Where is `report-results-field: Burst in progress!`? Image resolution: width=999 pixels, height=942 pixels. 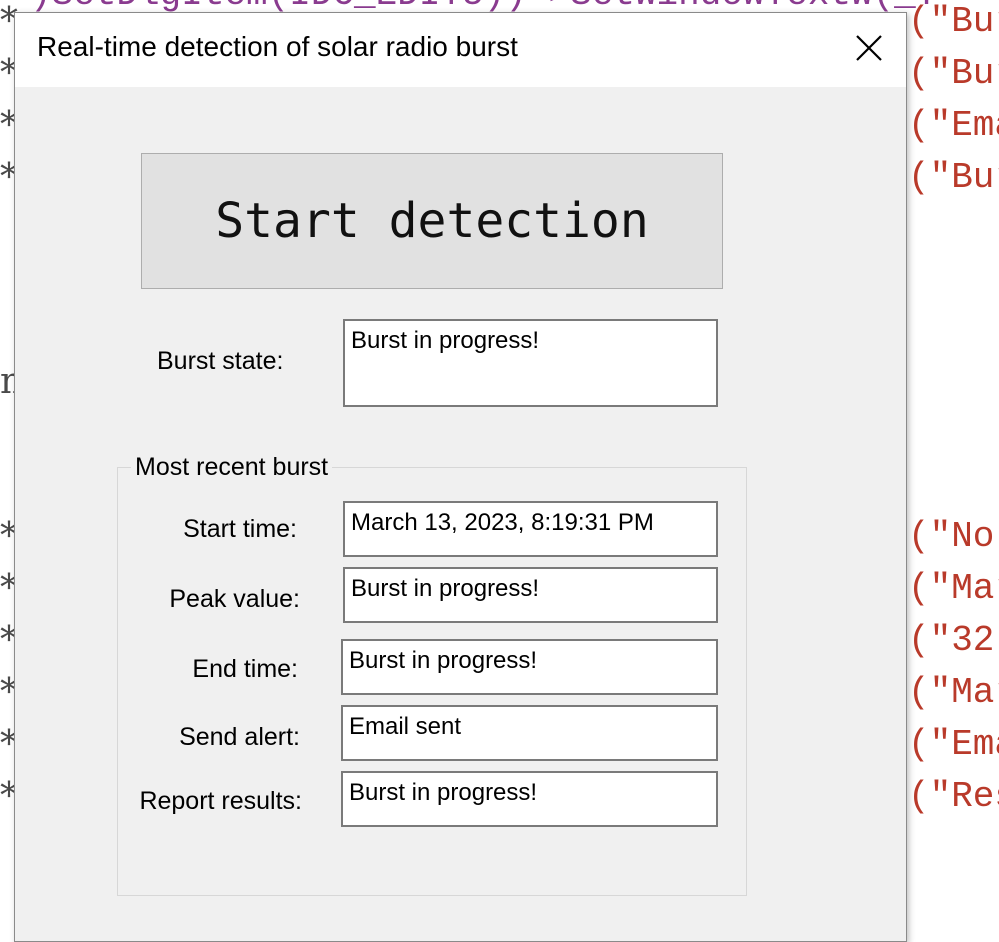
report-results-field: Burst in progress! is located at coordinates (529, 799).